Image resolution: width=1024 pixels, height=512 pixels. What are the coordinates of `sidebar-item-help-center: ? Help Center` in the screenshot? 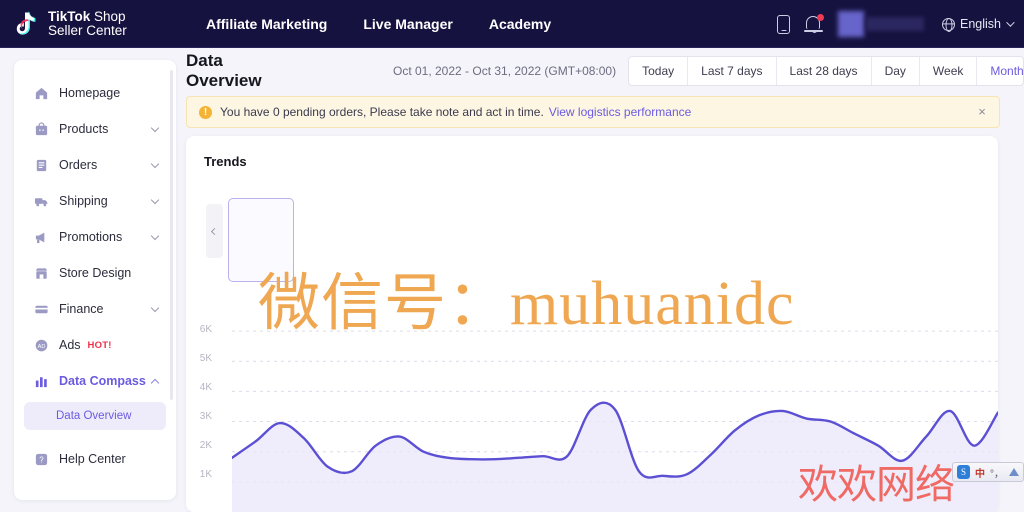 It's located at (95, 459).